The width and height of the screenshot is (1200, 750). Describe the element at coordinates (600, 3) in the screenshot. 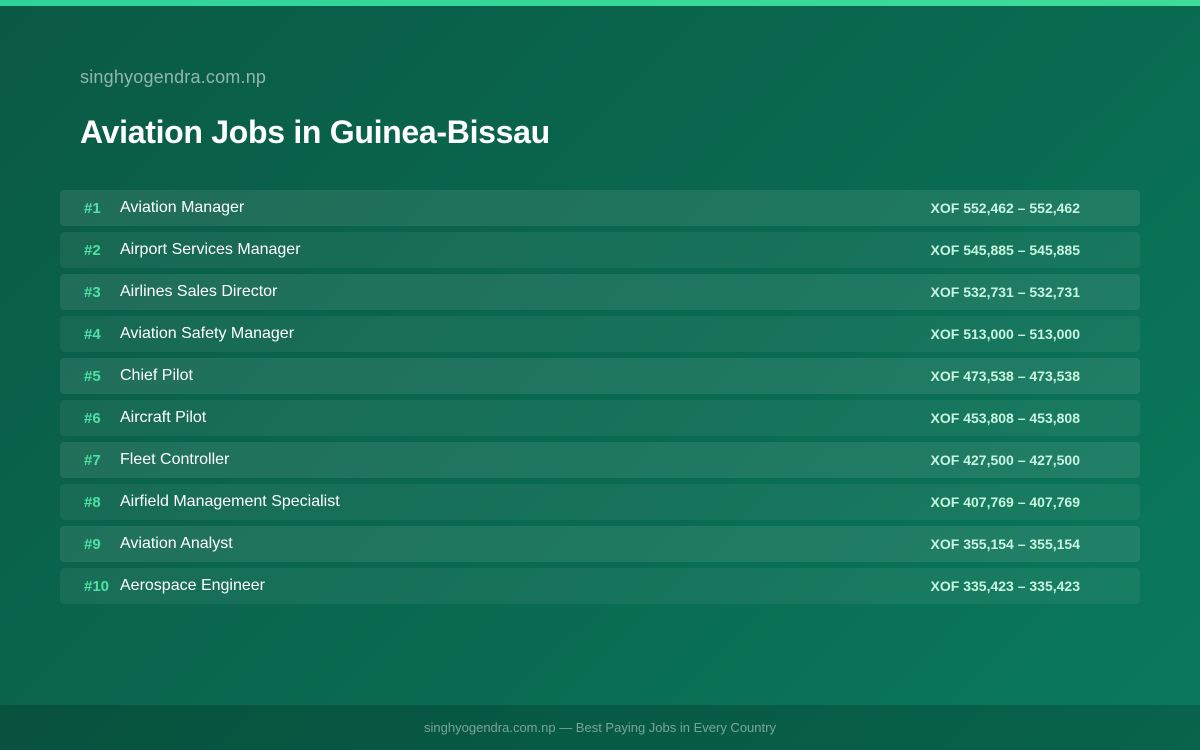

I see `top-accent-bar` at that location.